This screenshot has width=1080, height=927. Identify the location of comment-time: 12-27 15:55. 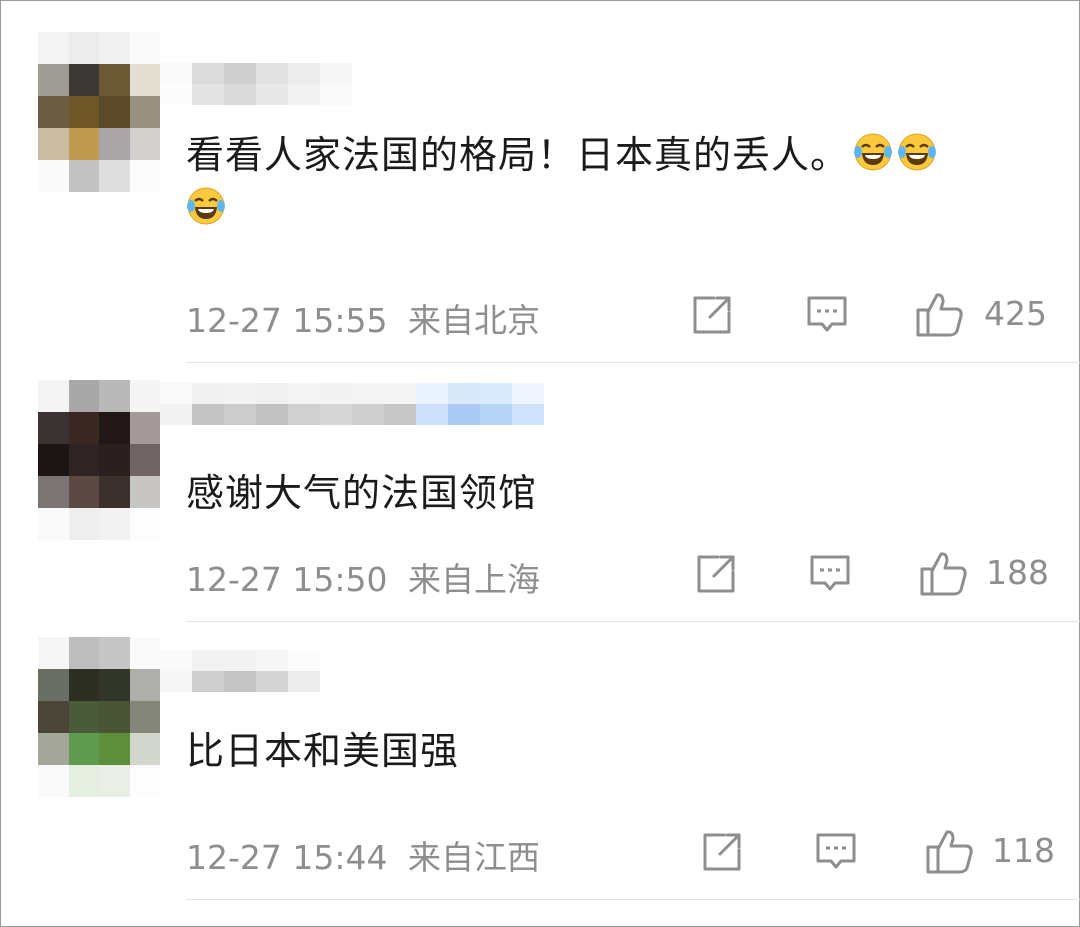
(287, 320).